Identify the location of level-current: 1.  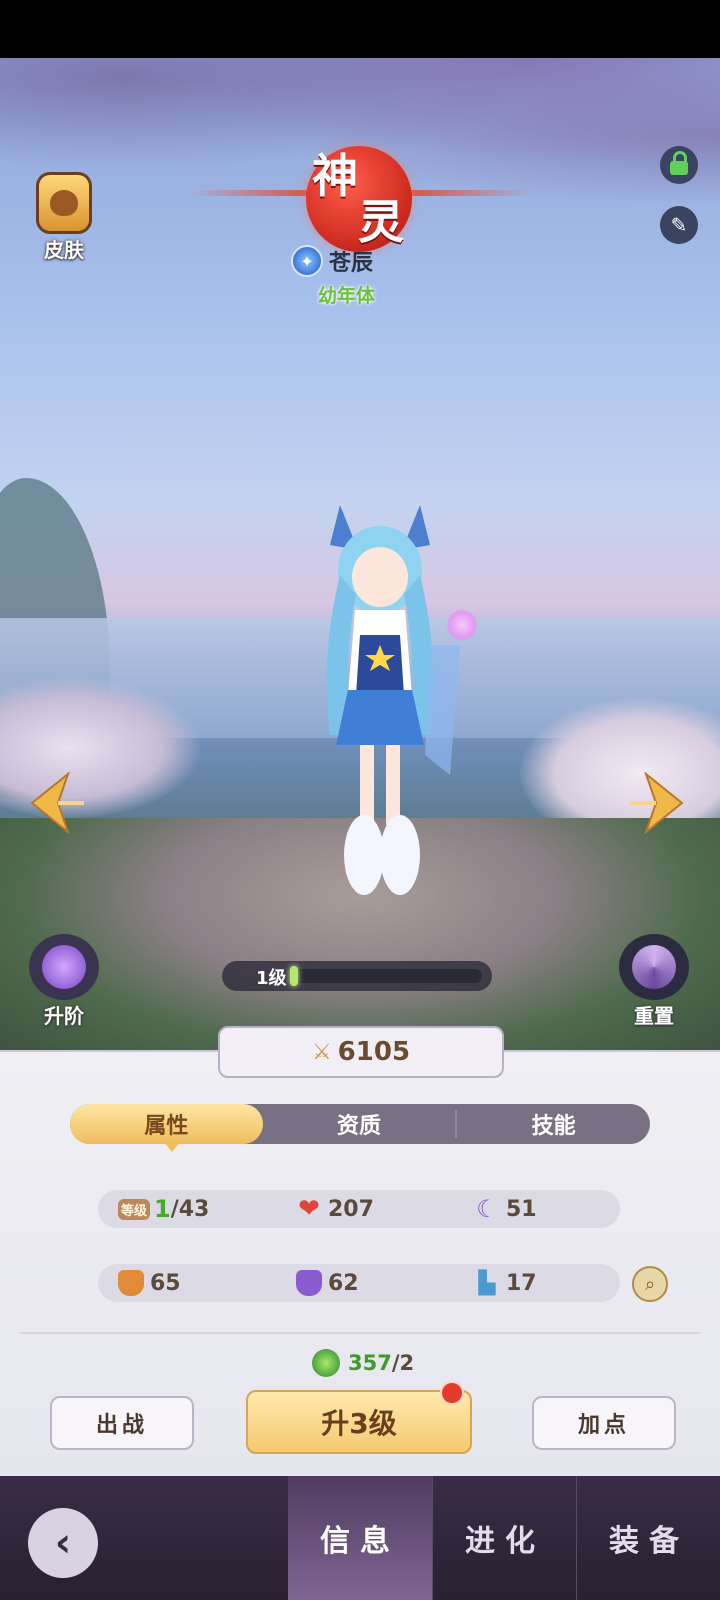
(162, 1209).